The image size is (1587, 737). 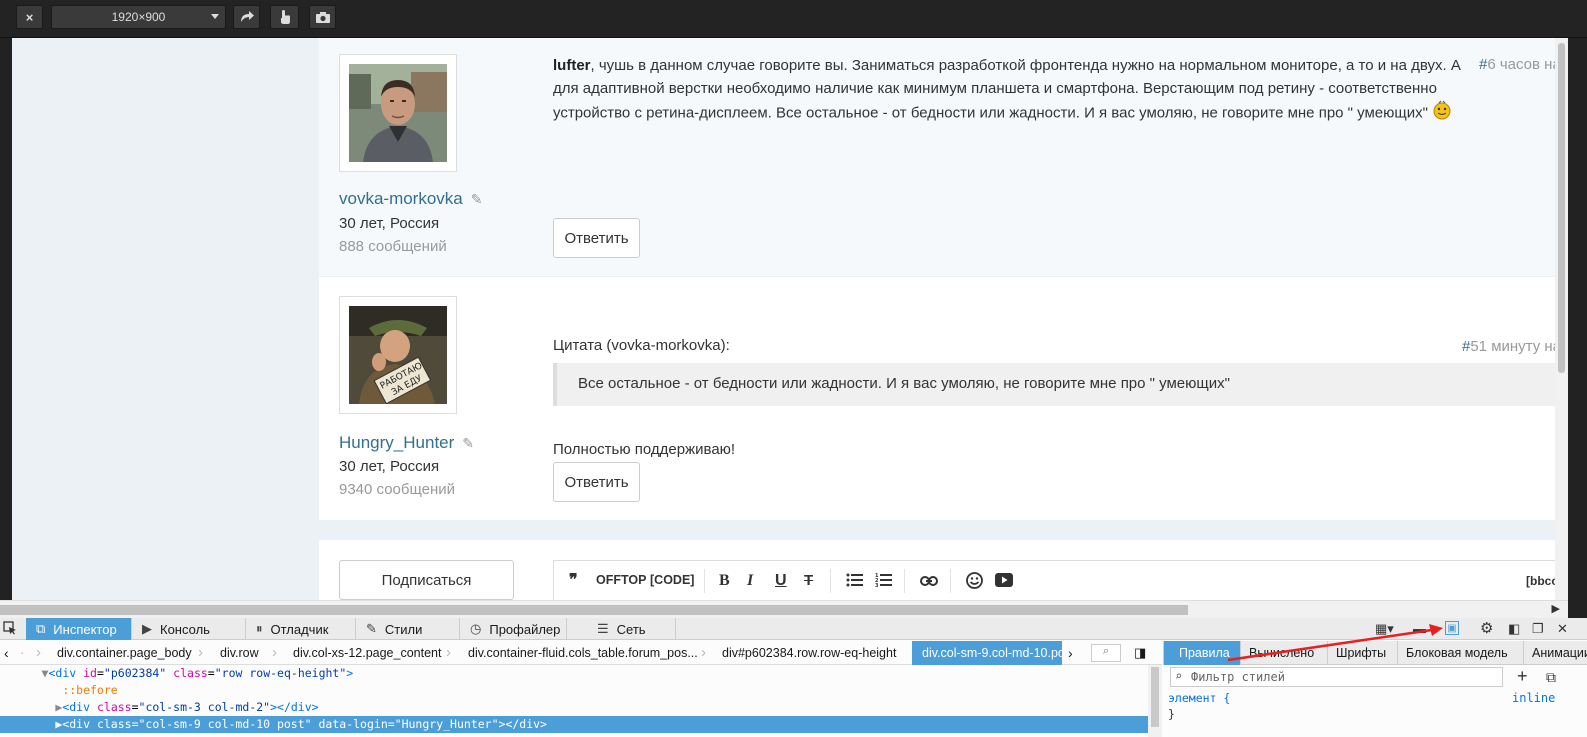 I want to click on quote-title: Цитата (vovka-morkovka):, so click(x=641, y=345).